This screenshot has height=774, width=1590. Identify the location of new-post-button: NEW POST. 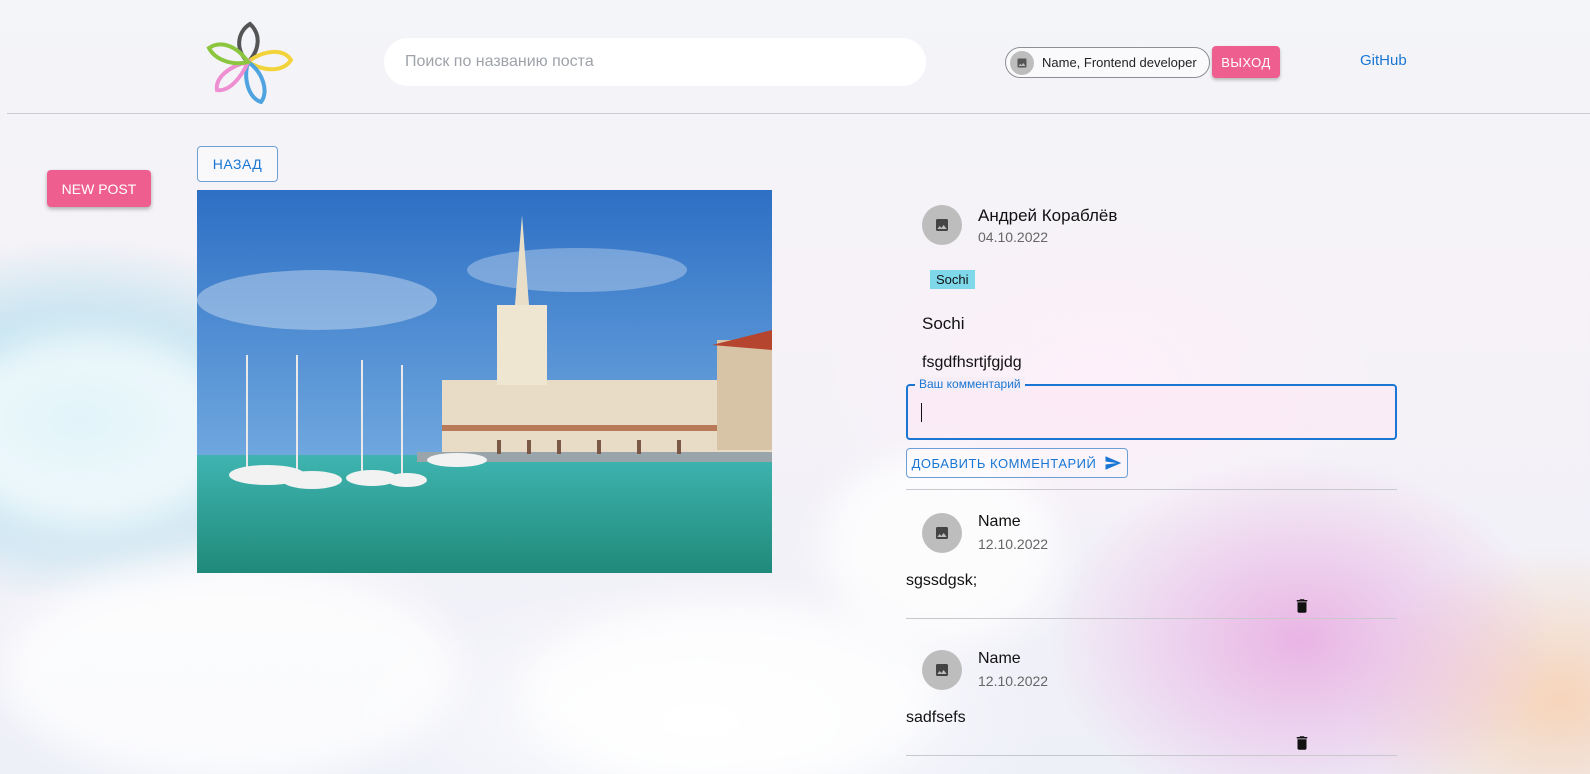
(99, 188).